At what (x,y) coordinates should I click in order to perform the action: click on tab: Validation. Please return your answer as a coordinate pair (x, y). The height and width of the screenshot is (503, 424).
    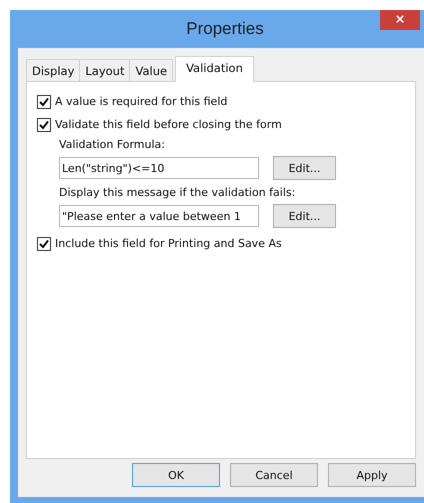
    Looking at the image, I should click on (214, 69).